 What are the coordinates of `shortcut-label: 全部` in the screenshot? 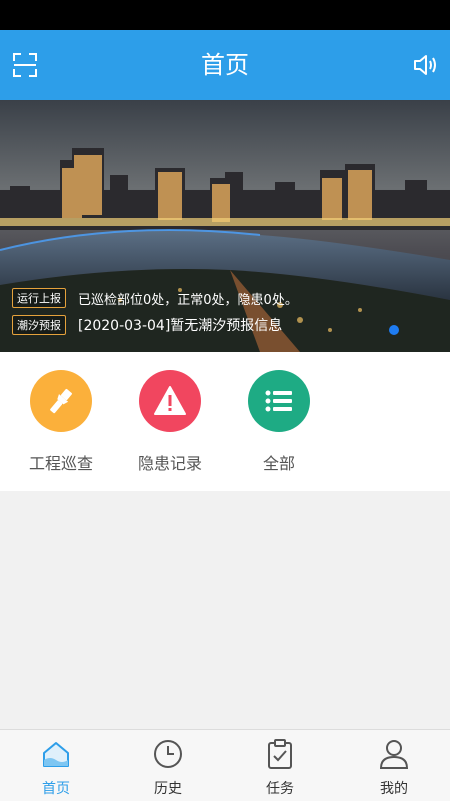 It's located at (278, 463).